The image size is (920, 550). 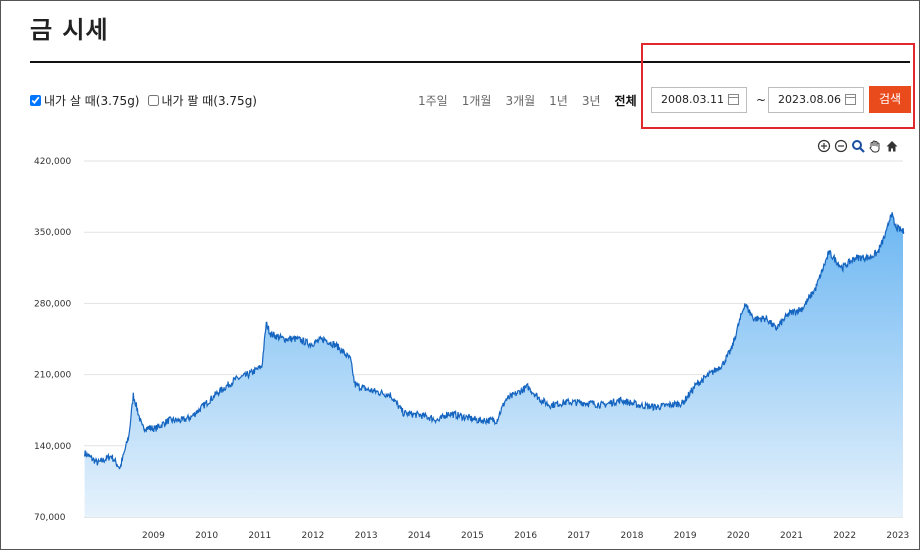 What do you see at coordinates (206, 536) in the screenshot?
I see `x-tick-label: 2010` at bounding box center [206, 536].